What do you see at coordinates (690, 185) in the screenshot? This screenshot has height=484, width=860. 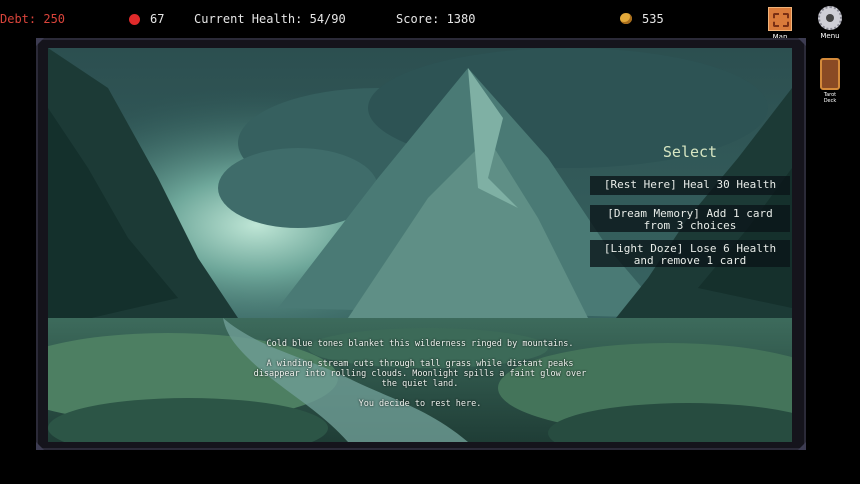 I see `choice-rest-here: [Rest Here] Heal 30 Health` at bounding box center [690, 185].